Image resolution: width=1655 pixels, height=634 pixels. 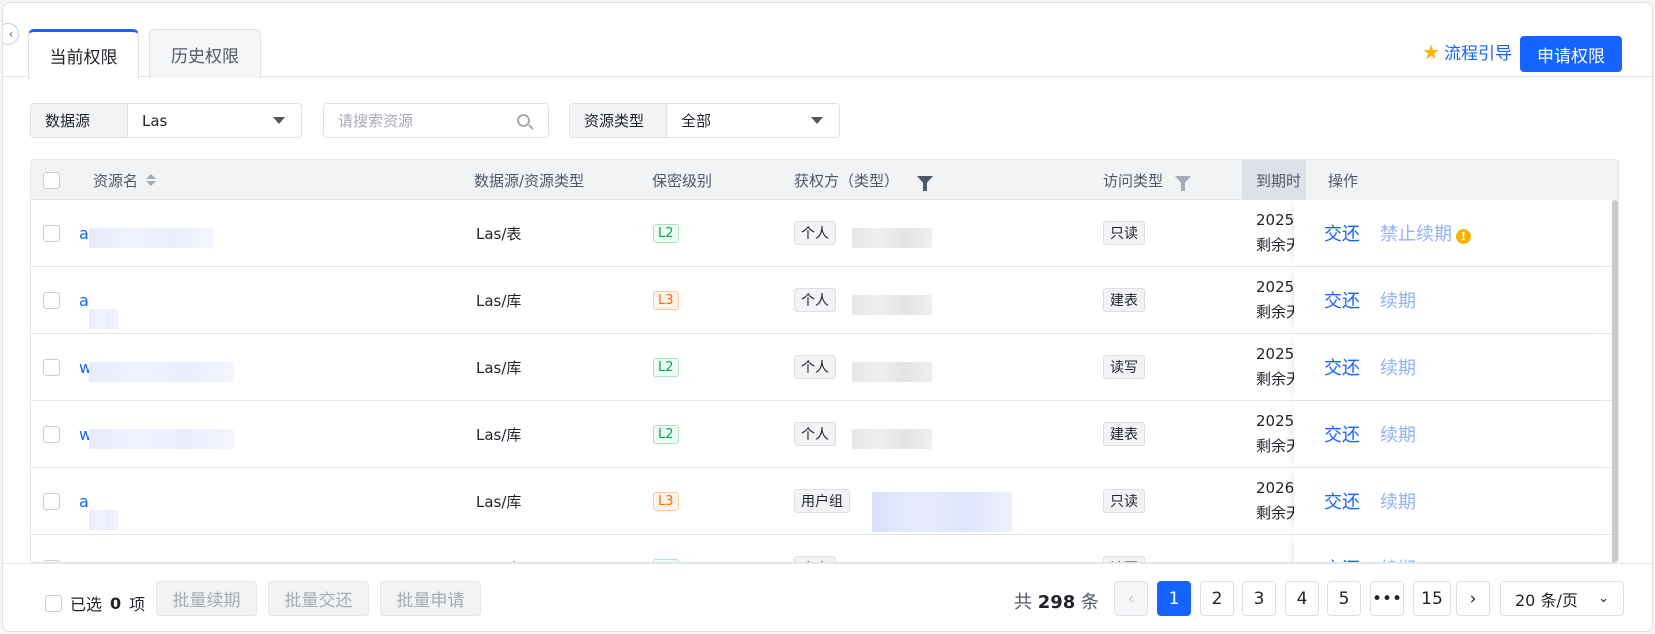 I want to click on grantee-type-tag: 用户组, so click(x=822, y=501).